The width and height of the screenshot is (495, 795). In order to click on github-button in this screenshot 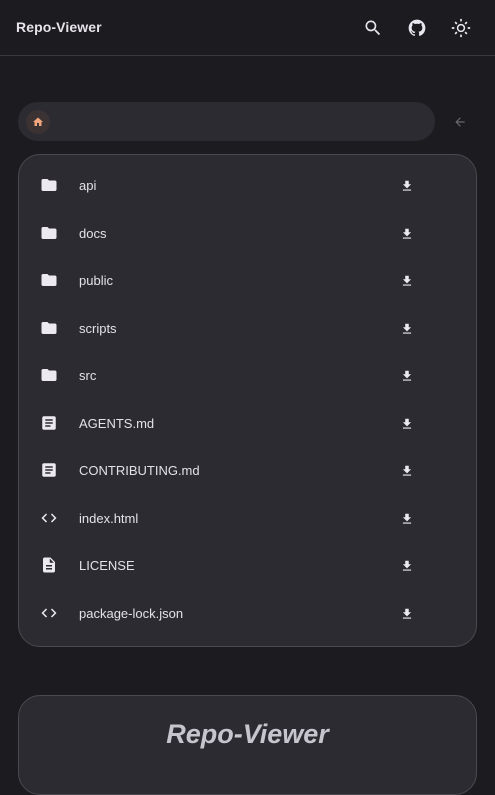, I will do `click(417, 28)`.